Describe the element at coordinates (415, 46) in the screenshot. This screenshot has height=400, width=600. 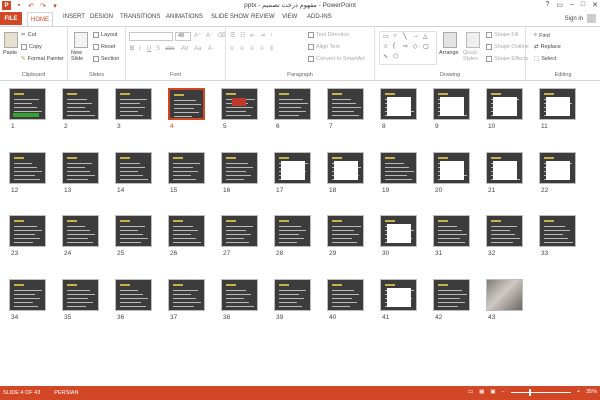
I see `diamond-shape-icon: ◇` at that location.